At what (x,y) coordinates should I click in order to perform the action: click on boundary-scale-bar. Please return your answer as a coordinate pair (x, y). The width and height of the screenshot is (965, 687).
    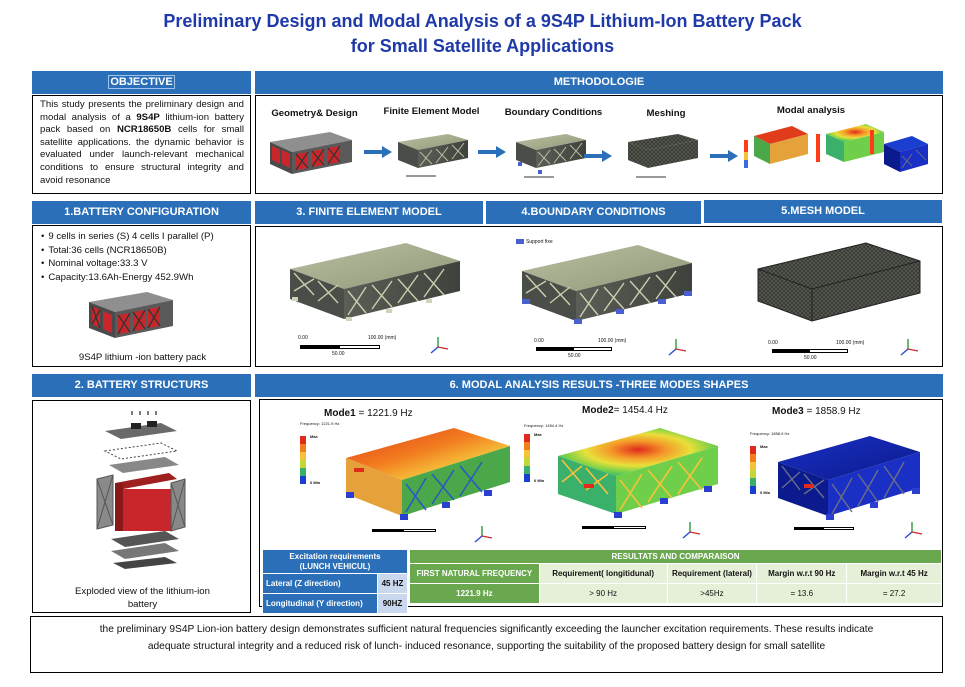
    Looking at the image, I should click on (574, 349).